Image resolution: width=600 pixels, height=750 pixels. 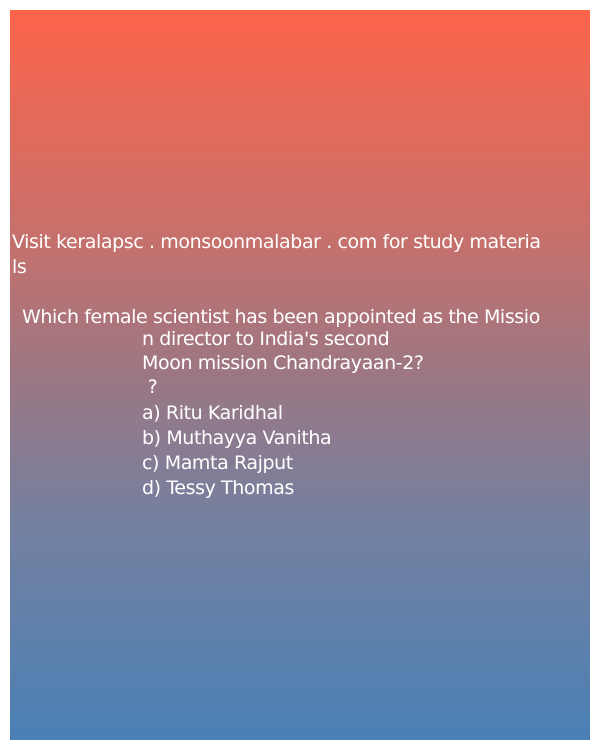 What do you see at coordinates (283, 363) in the screenshot?
I see `question-line-3: Moon mission Chandrayaan-2?` at bounding box center [283, 363].